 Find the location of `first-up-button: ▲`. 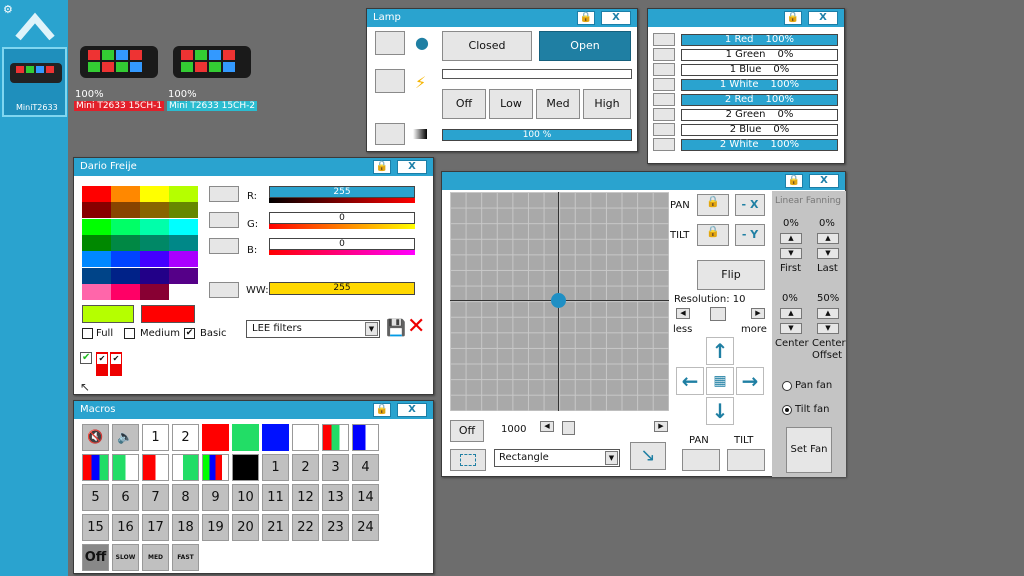

first-up-button: ▲ is located at coordinates (791, 238).